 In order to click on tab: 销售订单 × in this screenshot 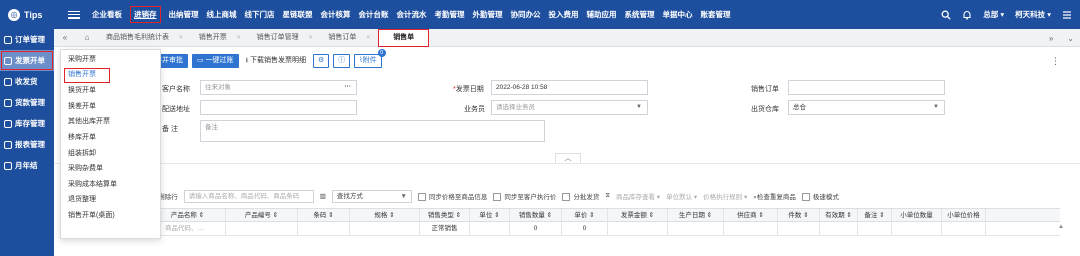, I will do `click(349, 38)`.